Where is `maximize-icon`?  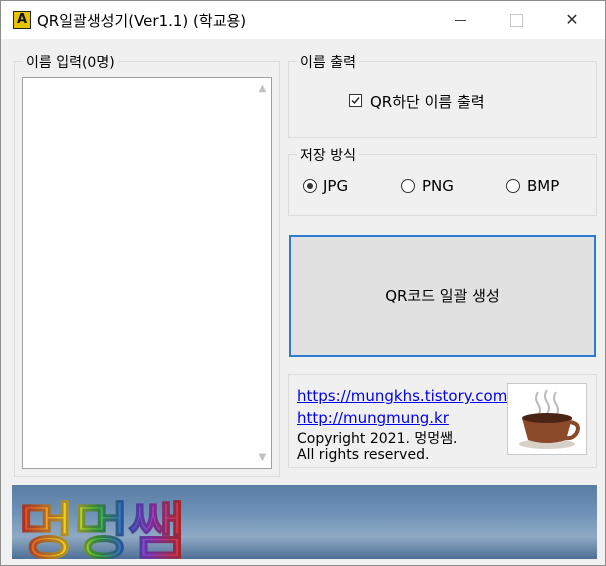
maximize-icon is located at coordinates (516, 20).